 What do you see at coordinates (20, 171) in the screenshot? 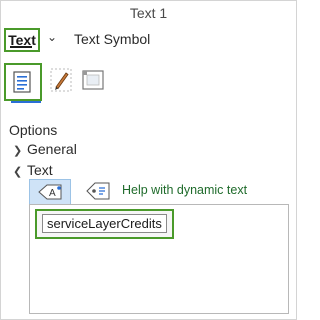
I see `chevron-down-icon: ❮` at bounding box center [20, 171].